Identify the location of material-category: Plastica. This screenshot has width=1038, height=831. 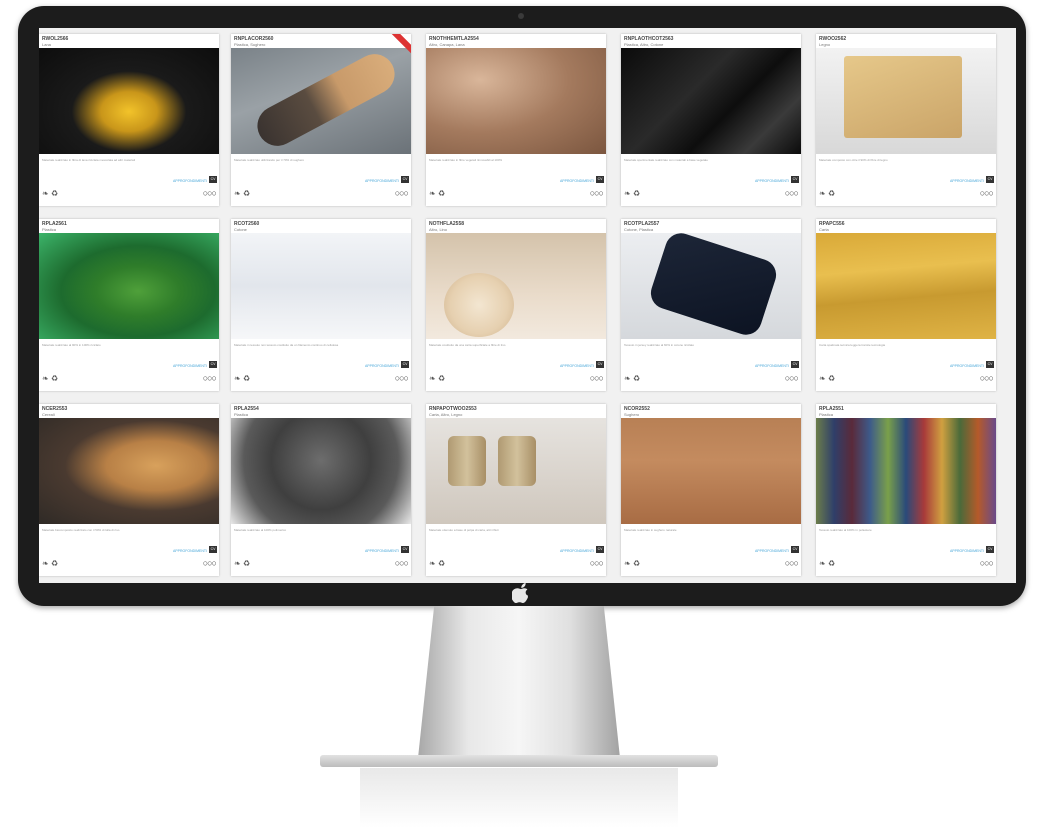
(826, 414).